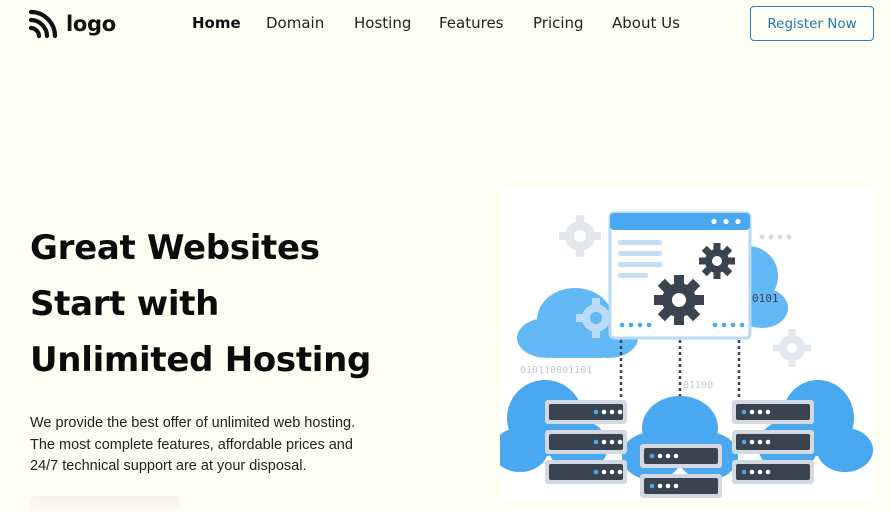 This screenshot has height=512, width=891. I want to click on hero-cta-button-partial, so click(105, 504).